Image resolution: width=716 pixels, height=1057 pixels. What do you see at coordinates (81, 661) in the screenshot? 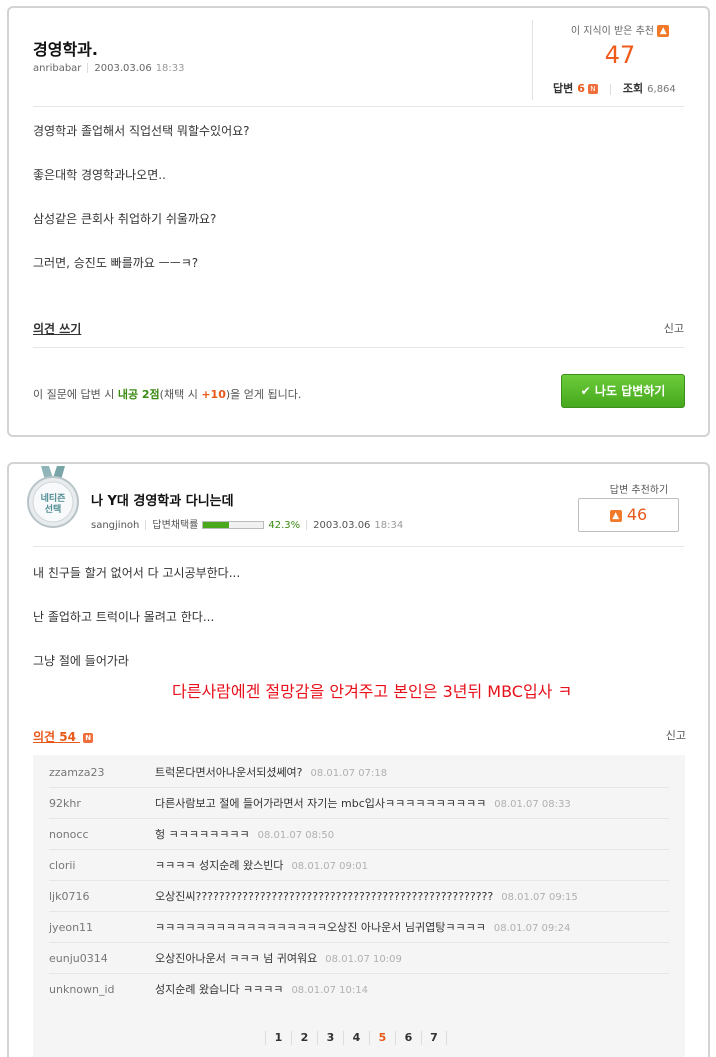
I see `answer-body-line: 그냥 절에 들어가라` at bounding box center [81, 661].